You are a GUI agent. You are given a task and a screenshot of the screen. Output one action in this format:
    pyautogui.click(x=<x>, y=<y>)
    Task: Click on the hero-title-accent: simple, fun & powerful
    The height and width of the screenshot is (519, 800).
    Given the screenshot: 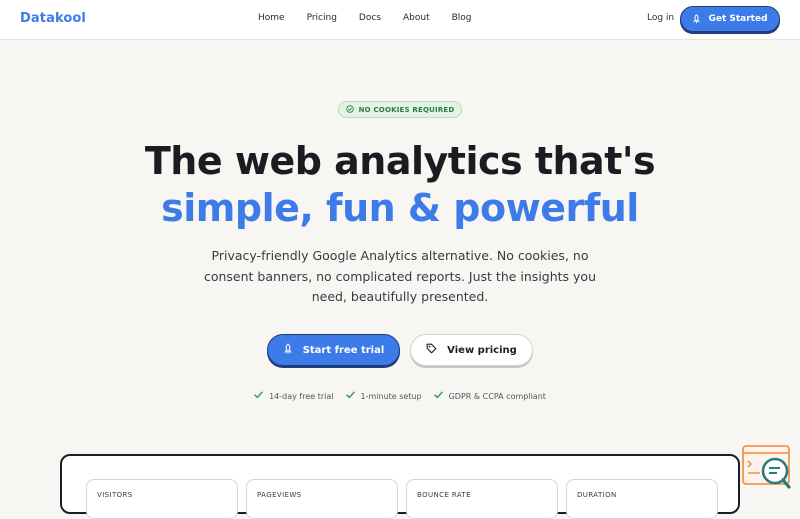 What is the action you would take?
    pyautogui.click(x=400, y=208)
    